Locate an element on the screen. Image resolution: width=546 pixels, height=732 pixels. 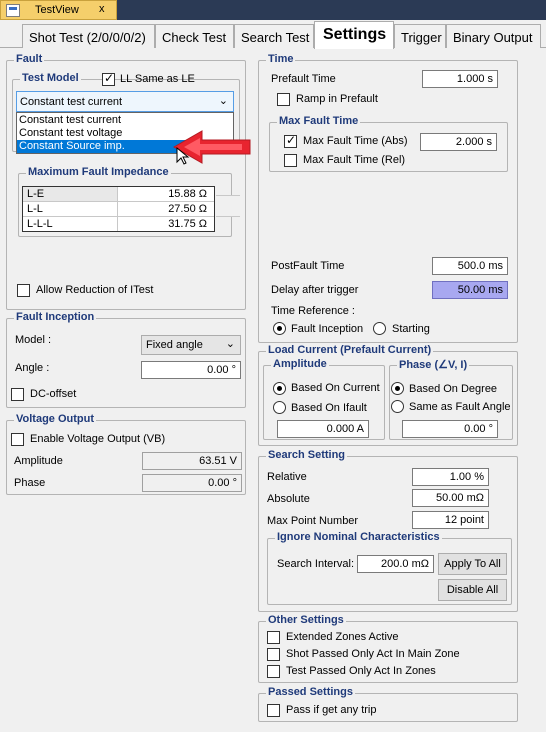
max-fault-rel-checkbox is located at coordinates (290, 160).